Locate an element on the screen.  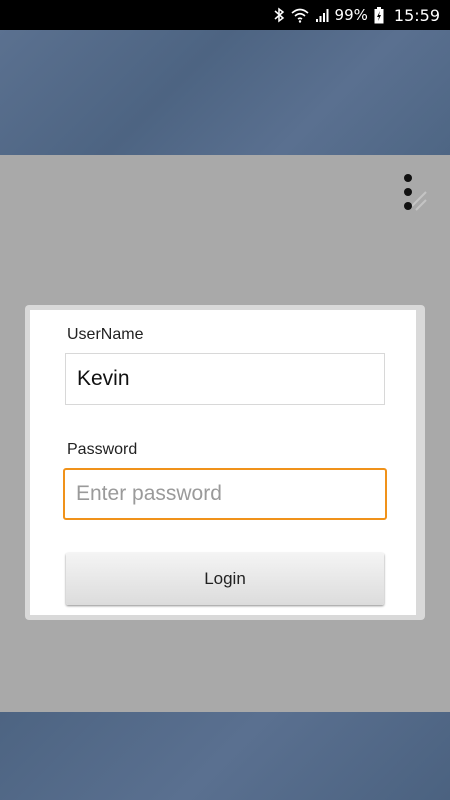
overflow-menu-icon is located at coordinates (415, 192).